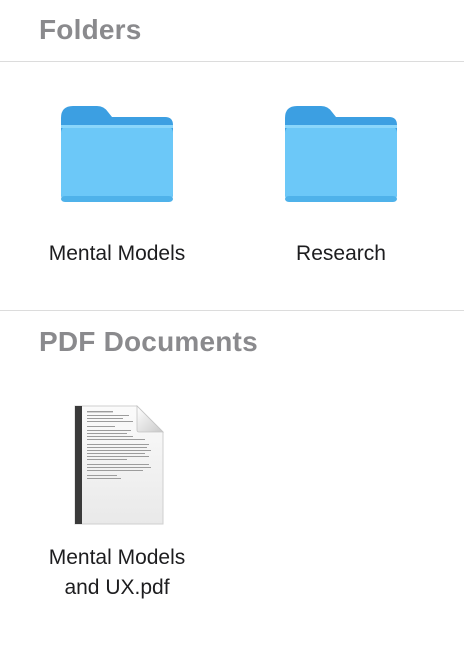  Describe the element at coordinates (119, 465) in the screenshot. I see `pdf-document-icon` at that location.